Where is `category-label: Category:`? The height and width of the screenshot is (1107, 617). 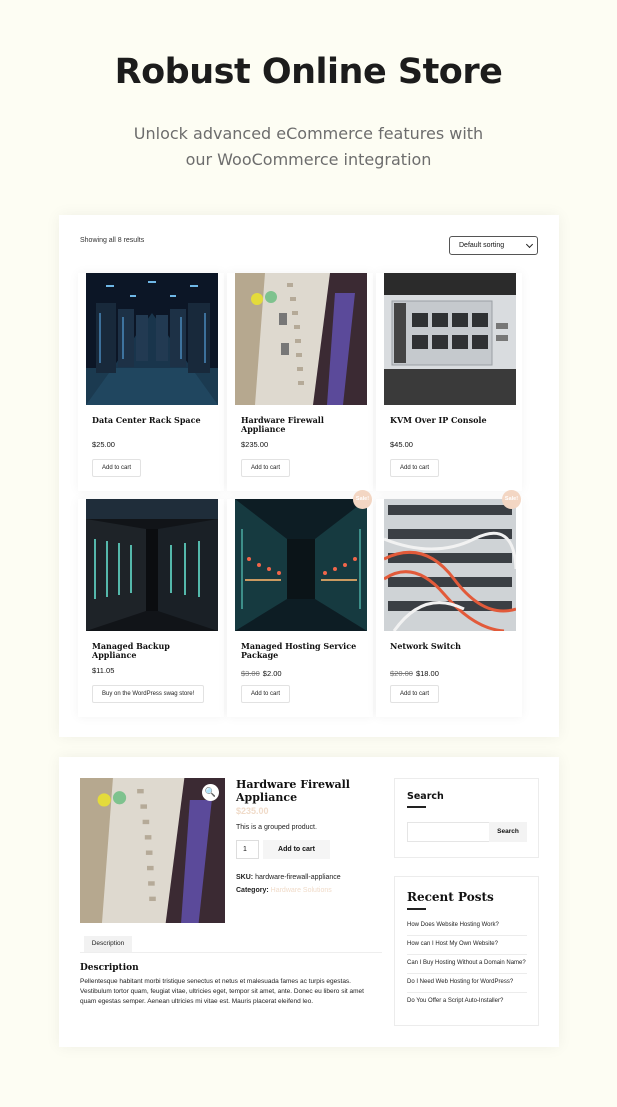 category-label: Category: is located at coordinates (252, 890).